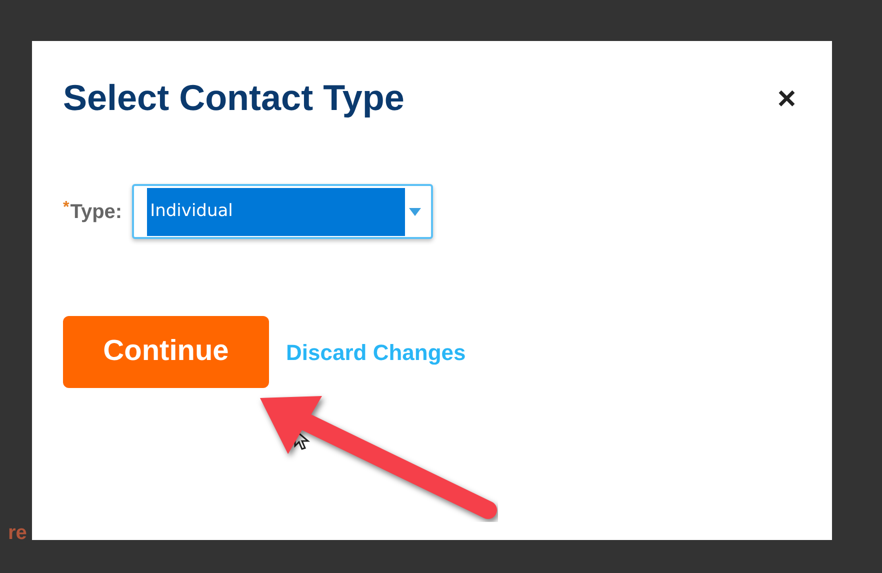 This screenshot has width=882, height=573. I want to click on type-select: Individual, so click(283, 211).